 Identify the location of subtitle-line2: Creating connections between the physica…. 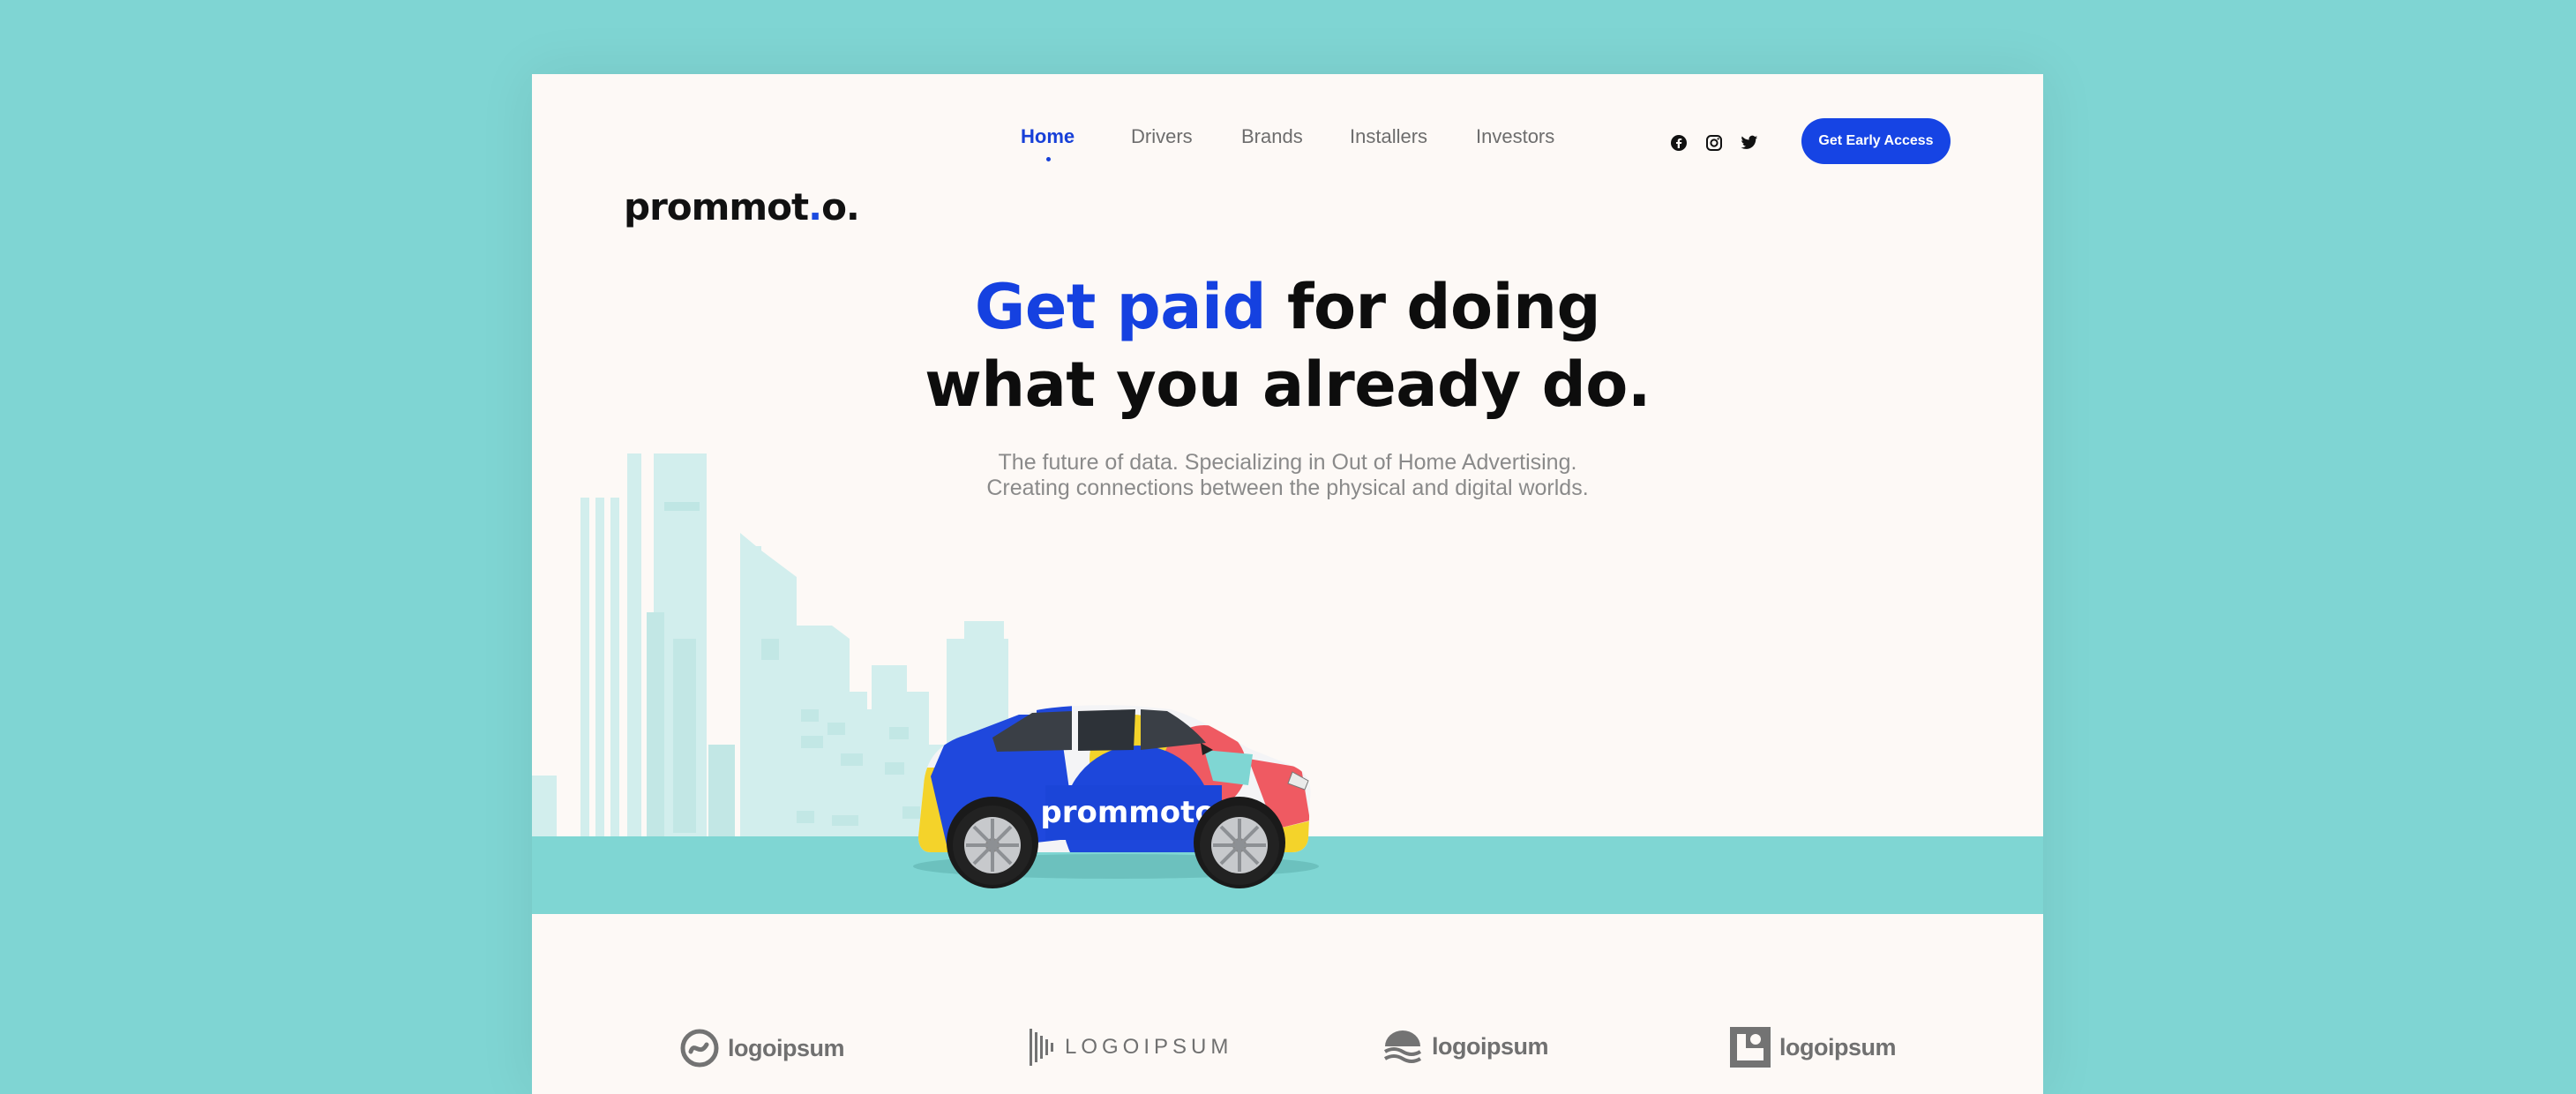
(1287, 488).